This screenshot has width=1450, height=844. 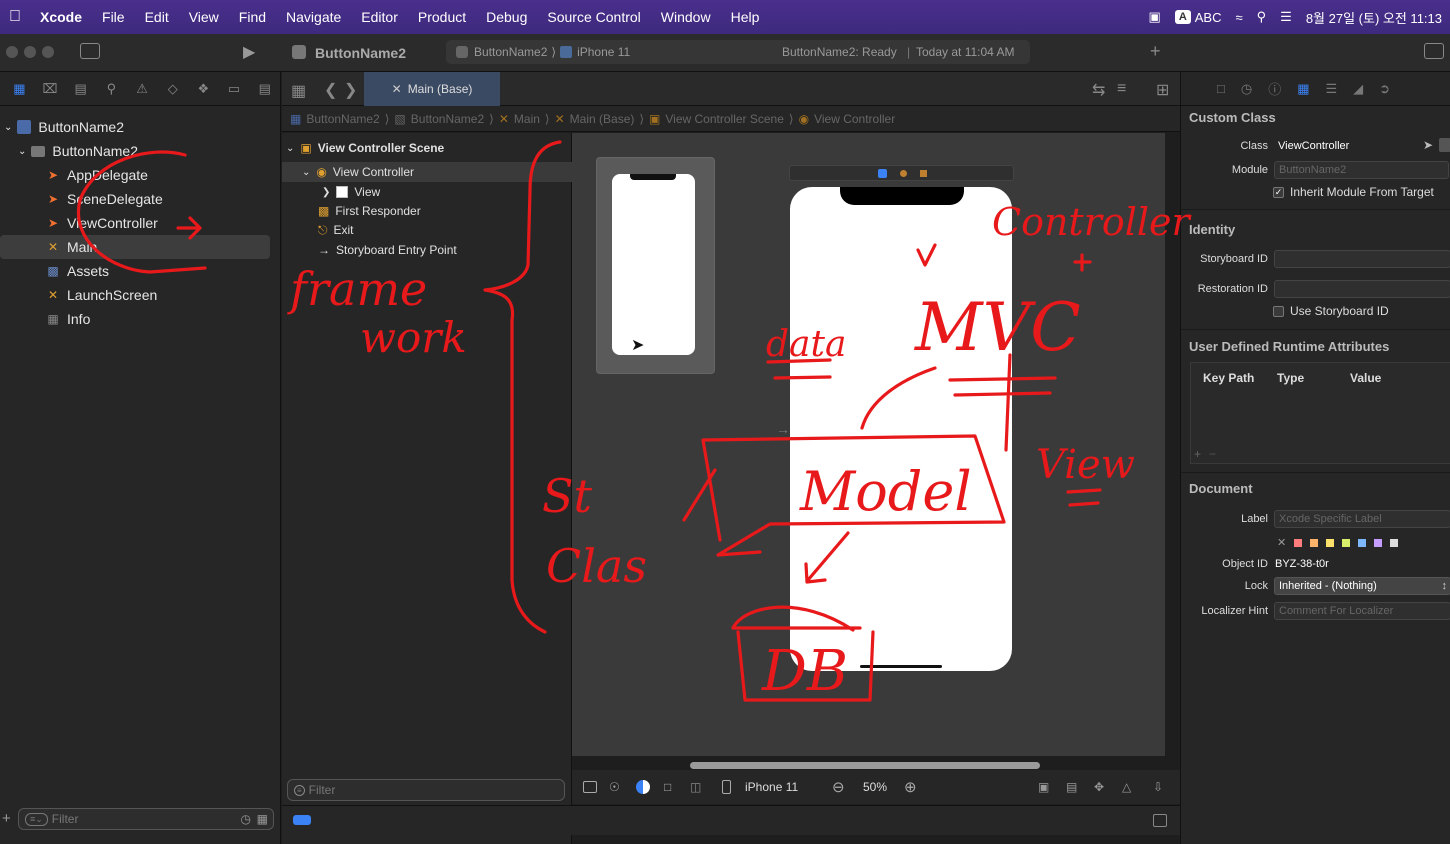 I want to click on jump-item-vc: View Controller, so click(x=854, y=119).